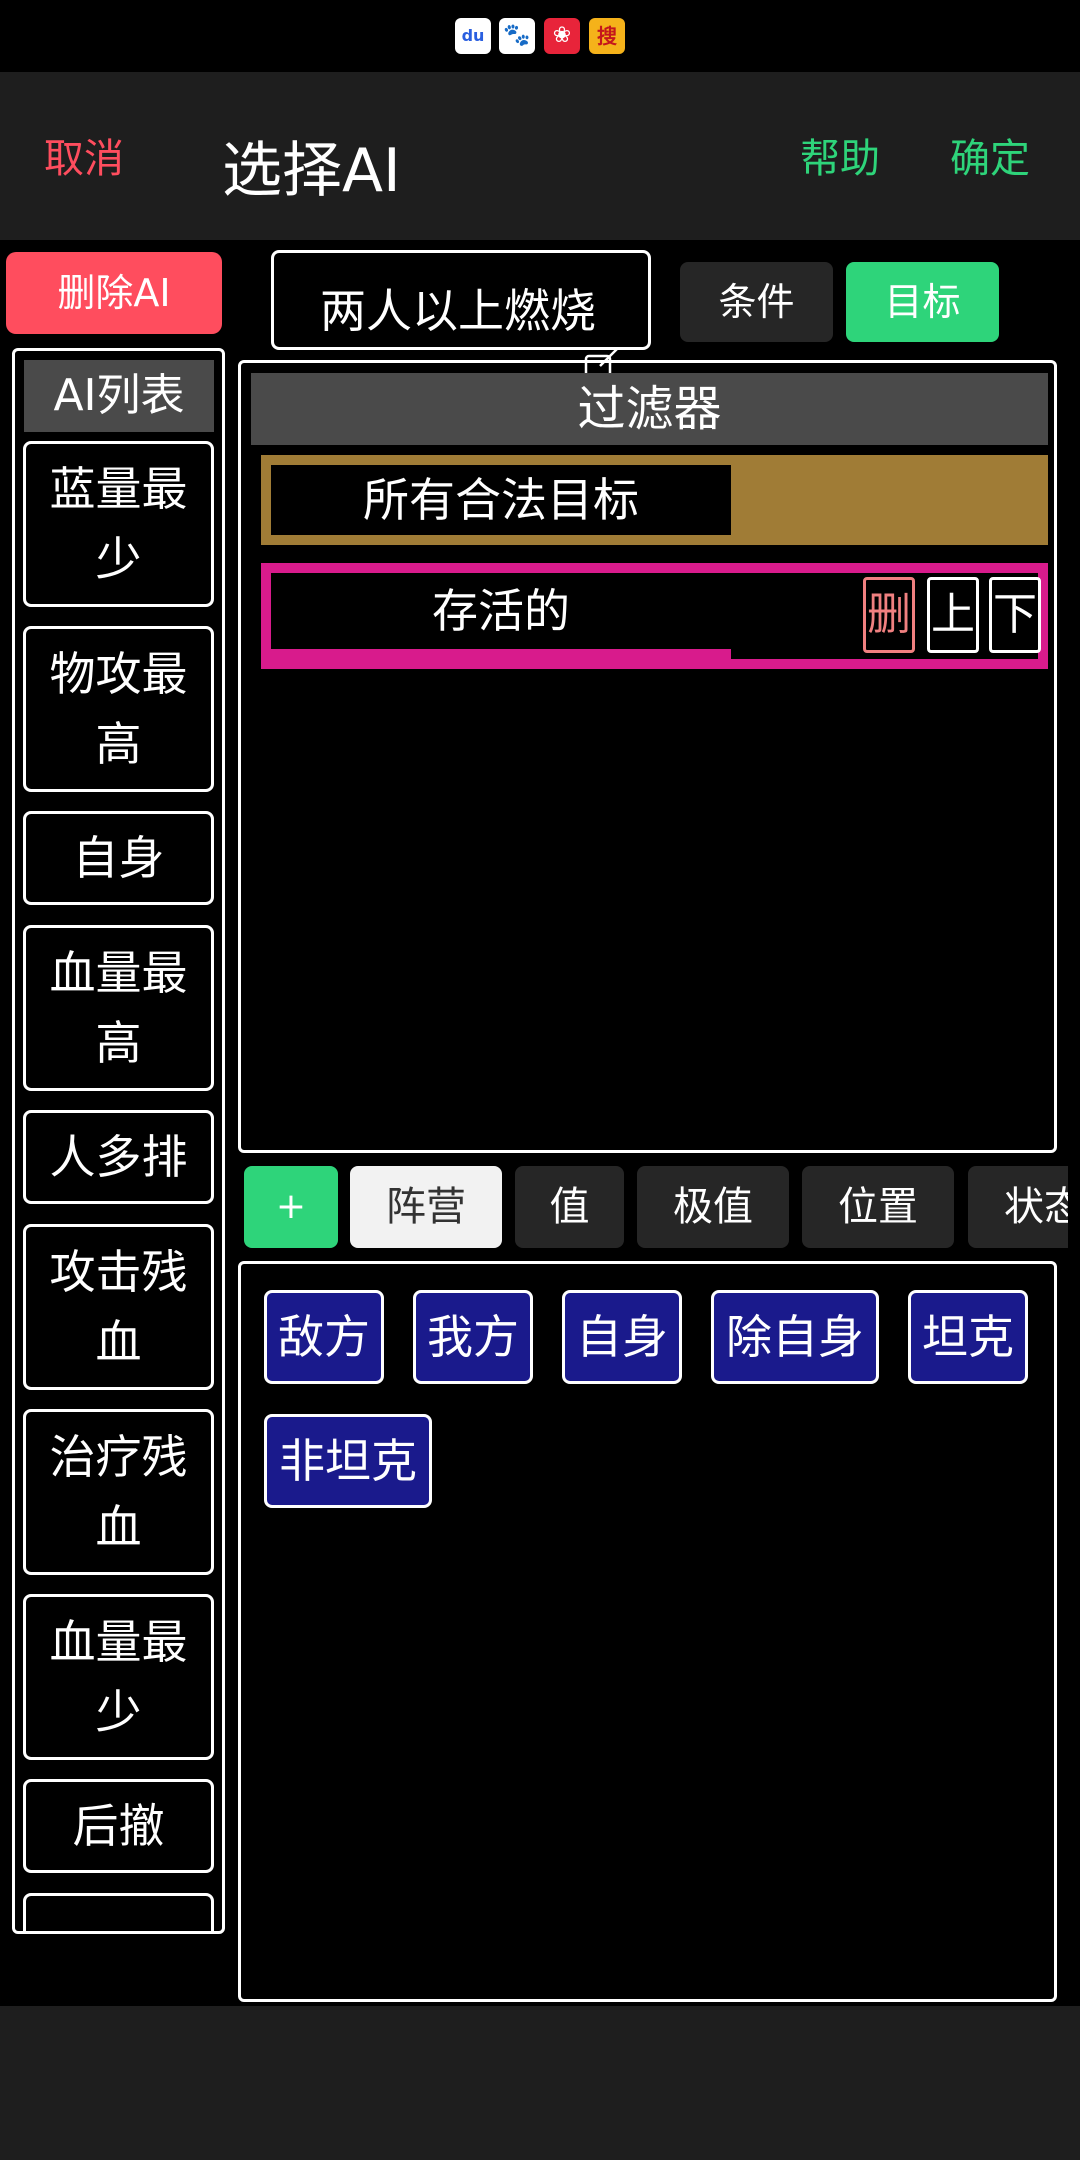 Image resolution: width=1080 pixels, height=2160 pixels. What do you see at coordinates (756, 302) in the screenshot?
I see `tab-condition: 条件` at bounding box center [756, 302].